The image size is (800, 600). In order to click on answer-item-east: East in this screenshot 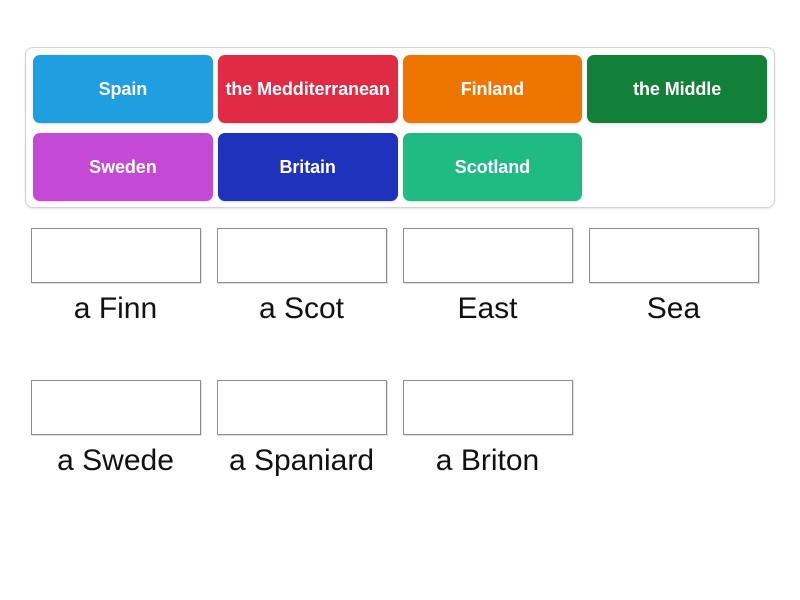, I will do `click(487, 277)`.